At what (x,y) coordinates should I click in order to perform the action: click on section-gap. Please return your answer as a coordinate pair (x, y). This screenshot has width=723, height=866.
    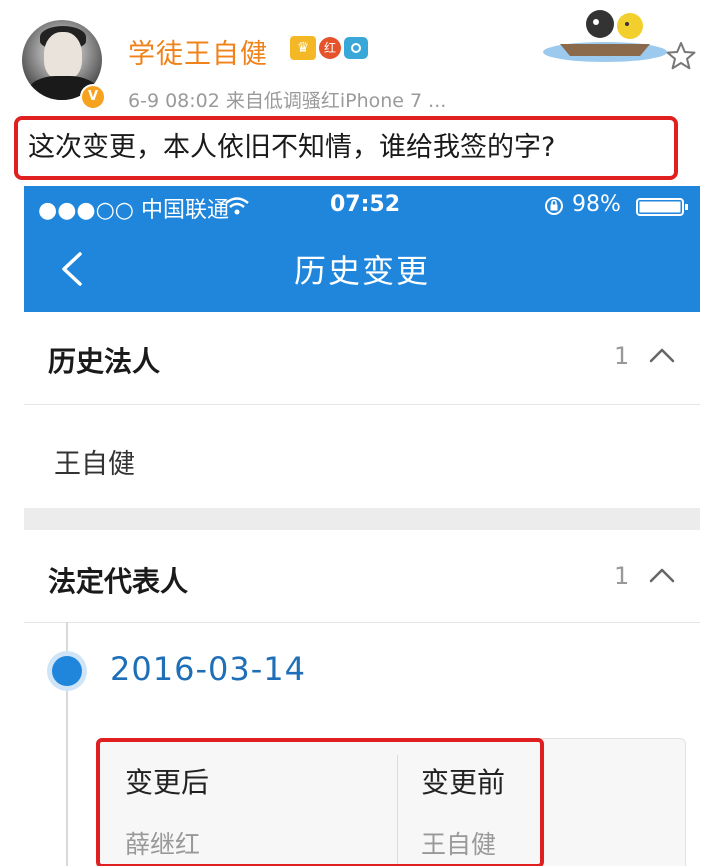
    Looking at the image, I should click on (362, 519).